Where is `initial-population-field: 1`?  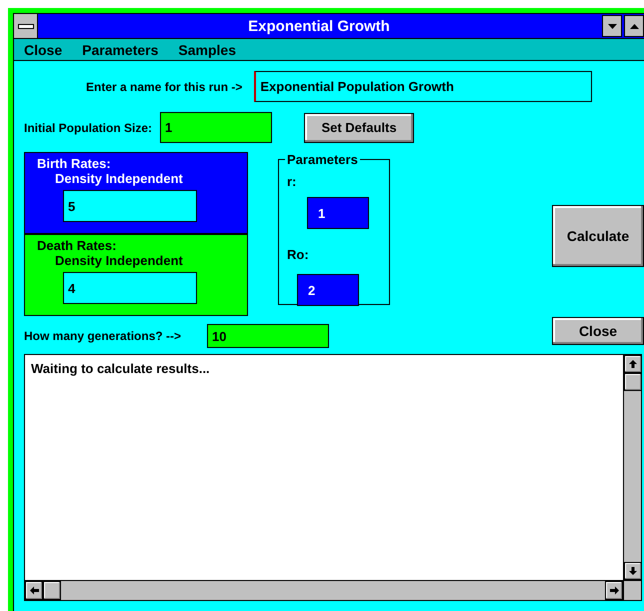
initial-population-field: 1 is located at coordinates (216, 127).